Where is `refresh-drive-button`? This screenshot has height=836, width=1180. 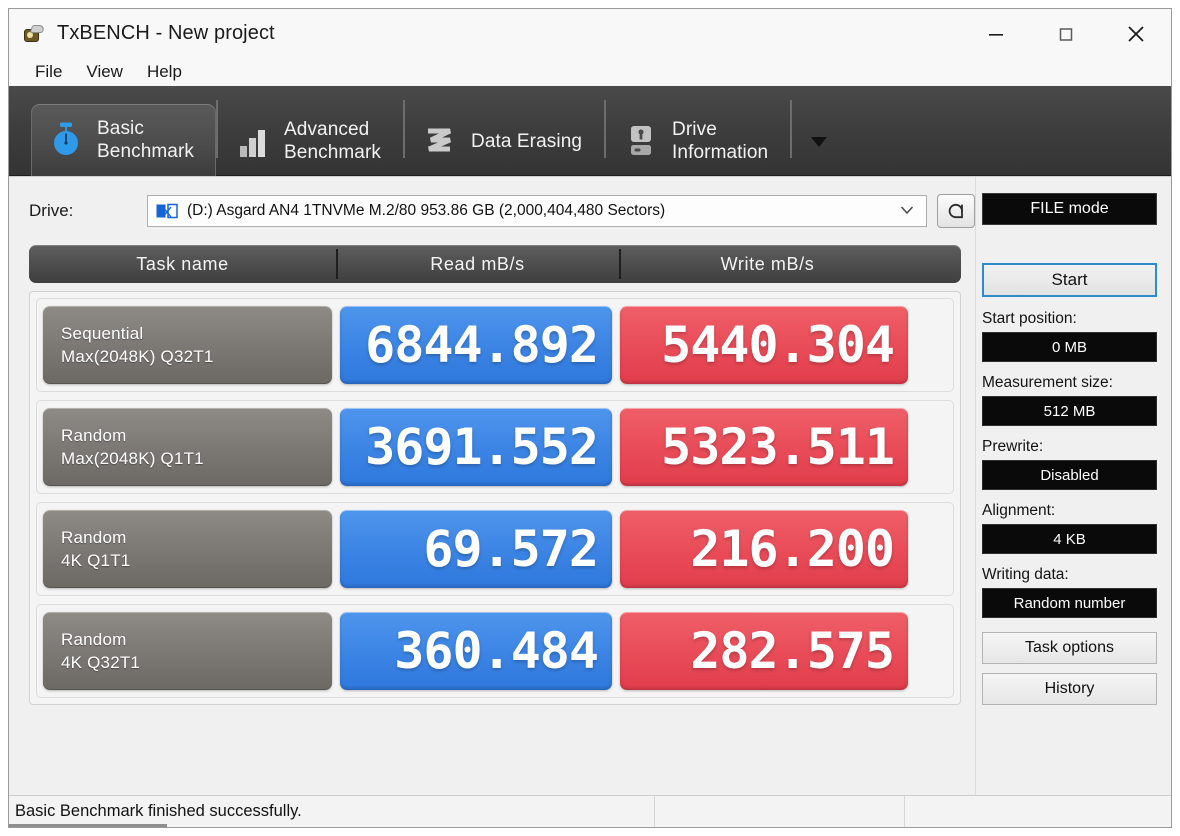 refresh-drive-button is located at coordinates (956, 211).